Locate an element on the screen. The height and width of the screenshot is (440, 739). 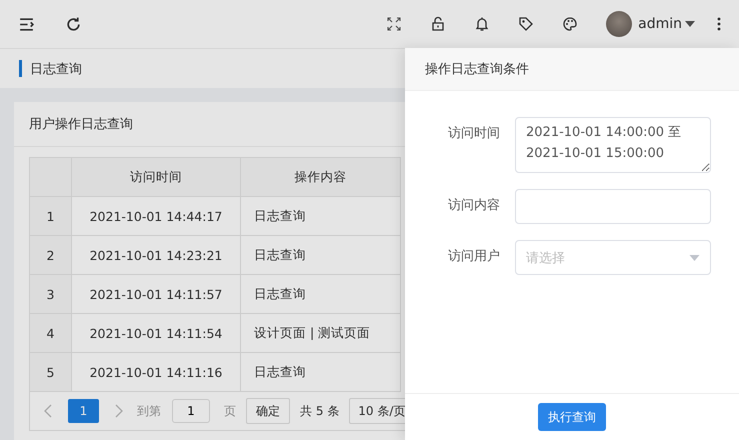
menu-fold-icon is located at coordinates (26, 24).